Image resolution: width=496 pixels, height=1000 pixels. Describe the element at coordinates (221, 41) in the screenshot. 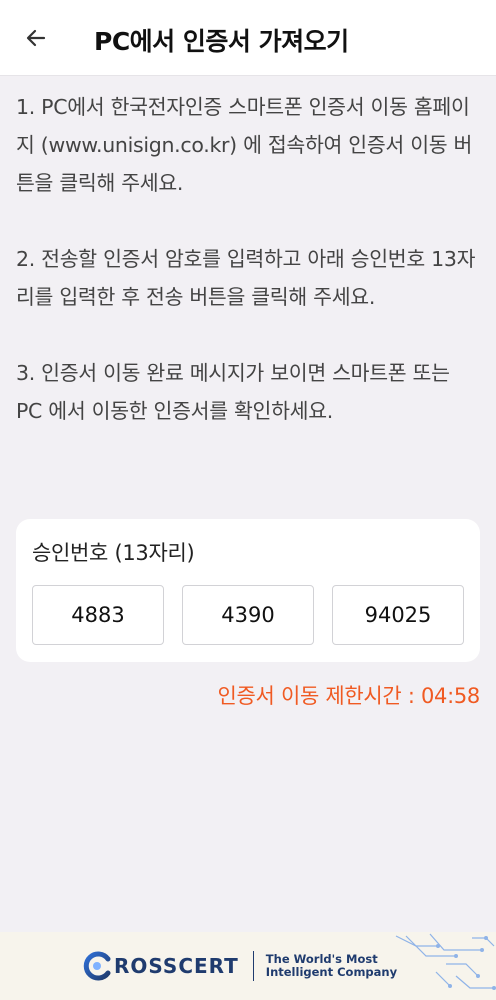

I see `page-title: PC에서 인증서 가져오기` at that location.